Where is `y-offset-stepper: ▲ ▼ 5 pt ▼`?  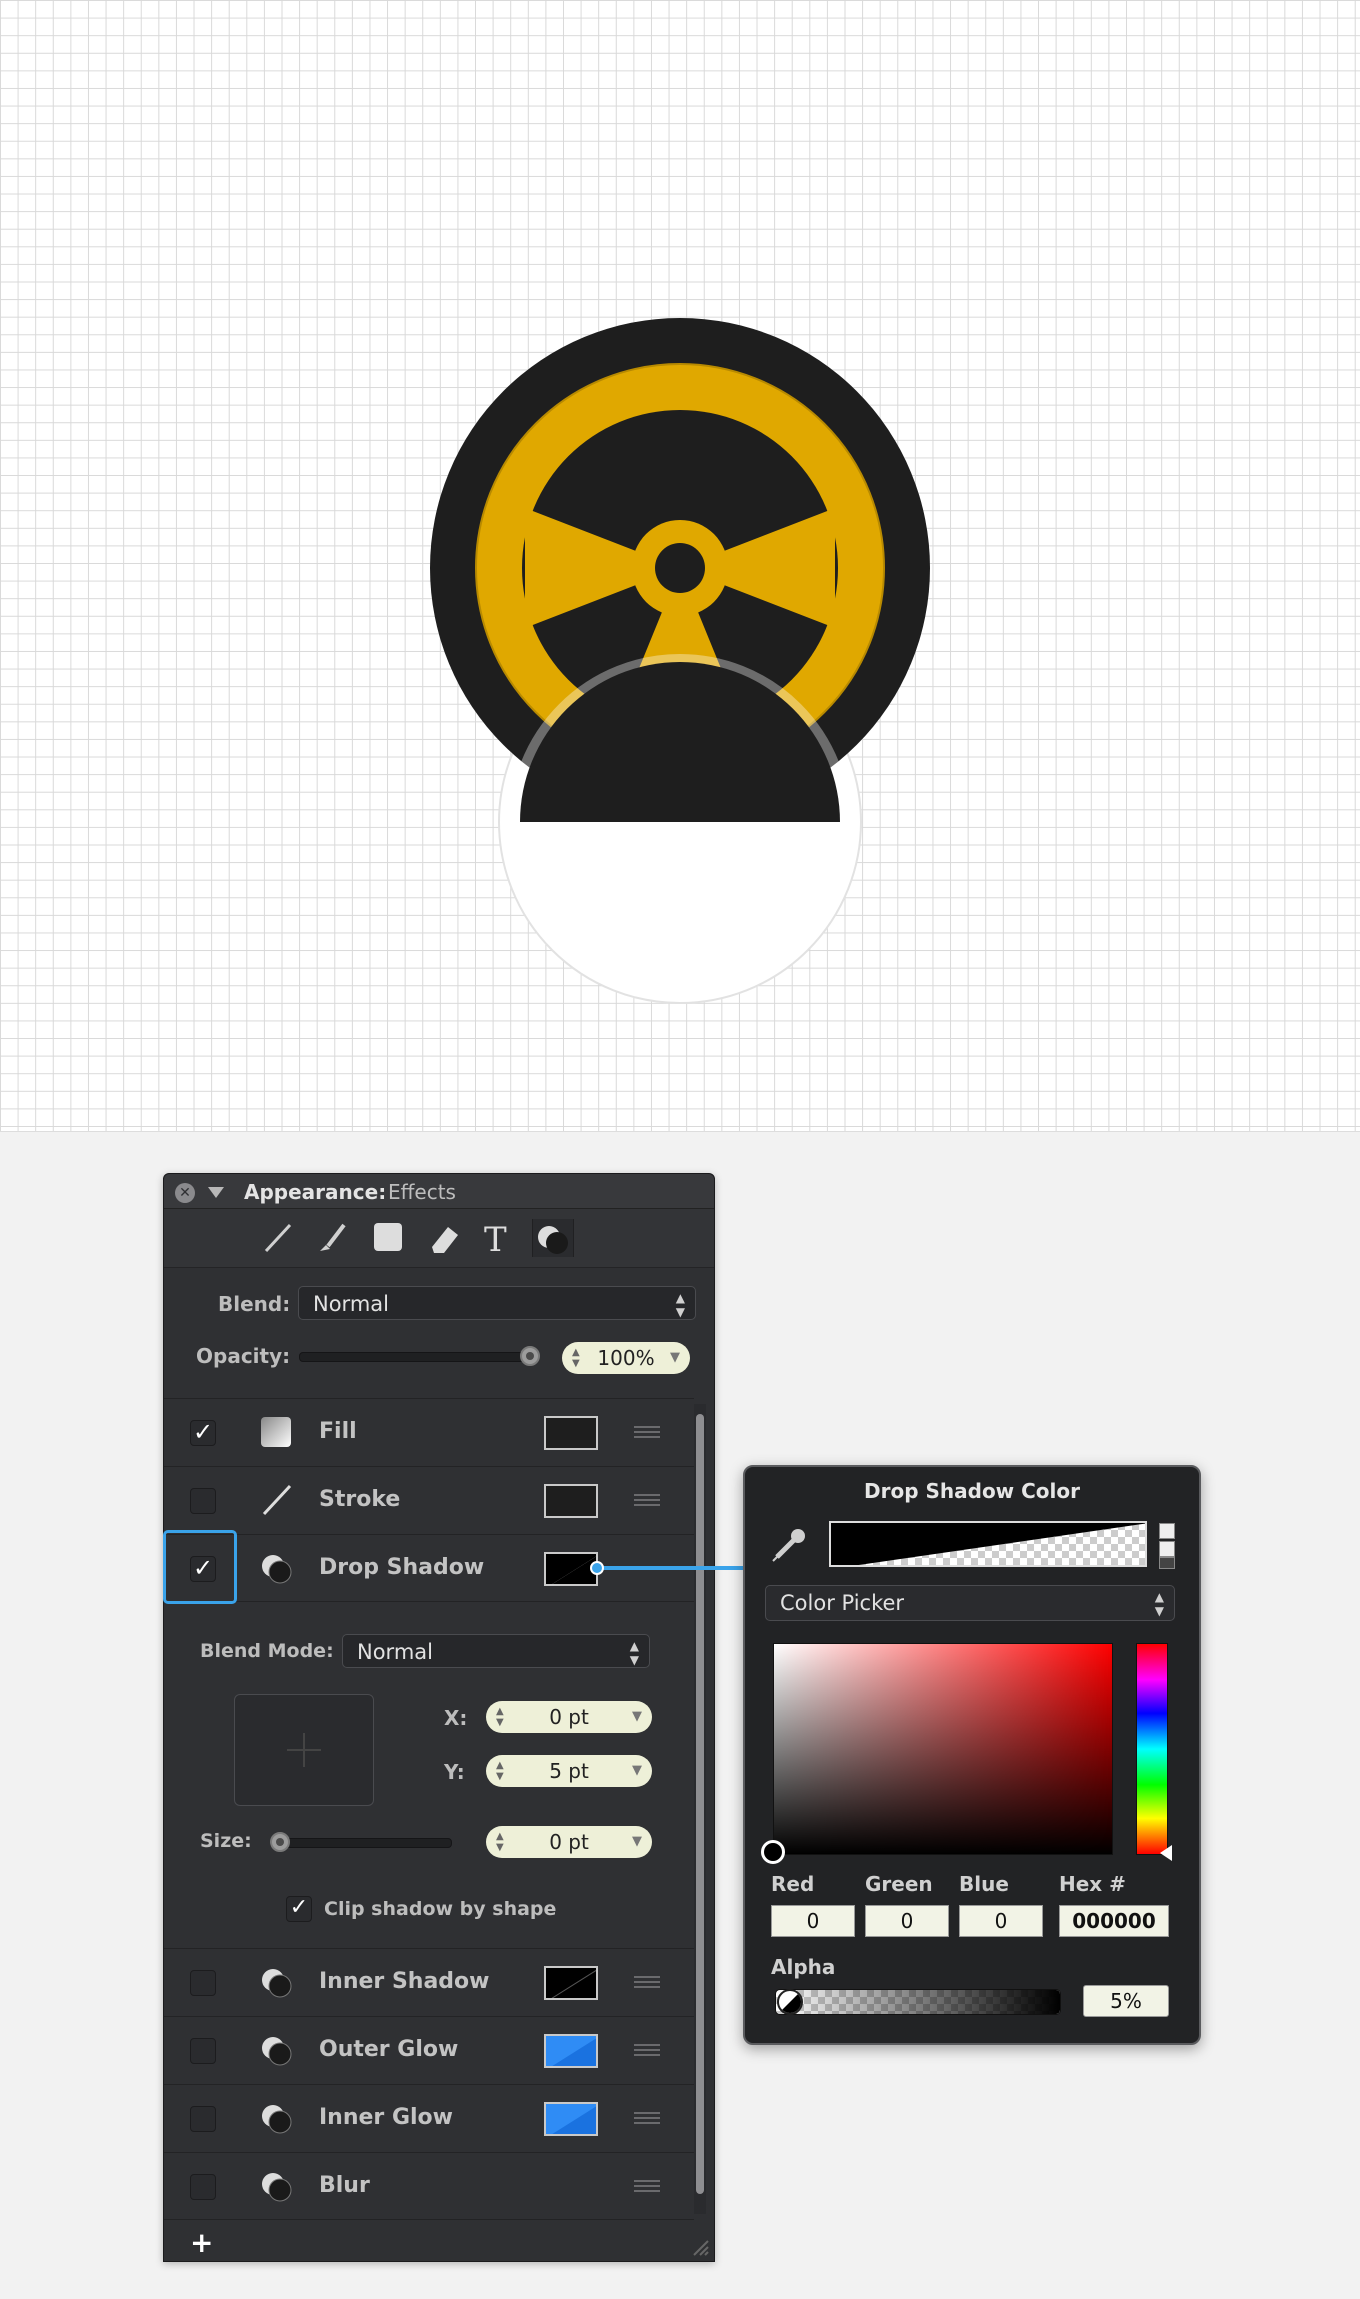
y-offset-stepper: ▲ ▼ 5 pt ▼ is located at coordinates (569, 1771).